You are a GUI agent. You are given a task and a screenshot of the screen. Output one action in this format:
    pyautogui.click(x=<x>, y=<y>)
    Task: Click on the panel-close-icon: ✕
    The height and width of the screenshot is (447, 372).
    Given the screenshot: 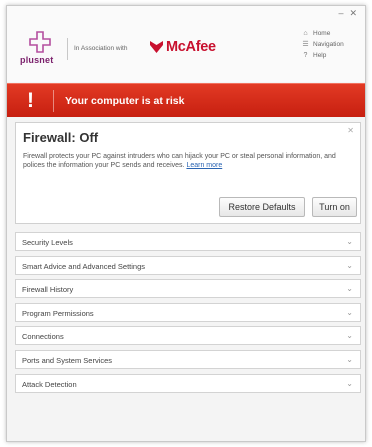 What is the action you would take?
    pyautogui.click(x=350, y=130)
    